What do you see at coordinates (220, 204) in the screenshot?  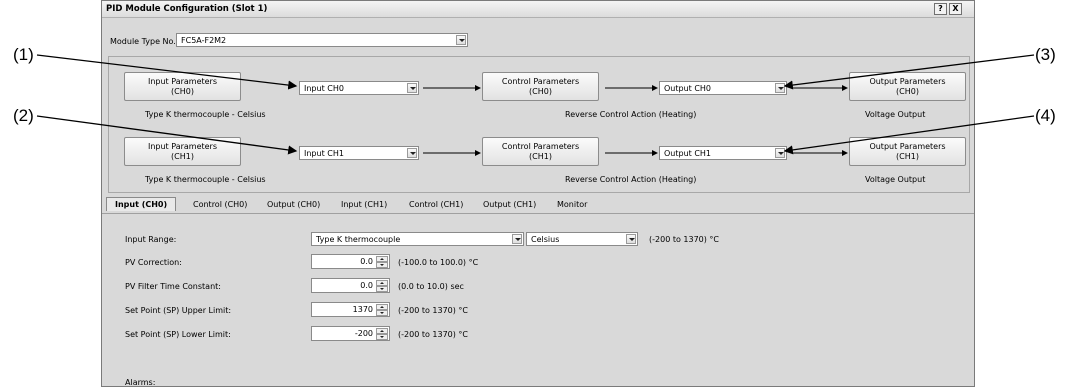 I see `tab-control-ch0: Control (CH0)` at bounding box center [220, 204].